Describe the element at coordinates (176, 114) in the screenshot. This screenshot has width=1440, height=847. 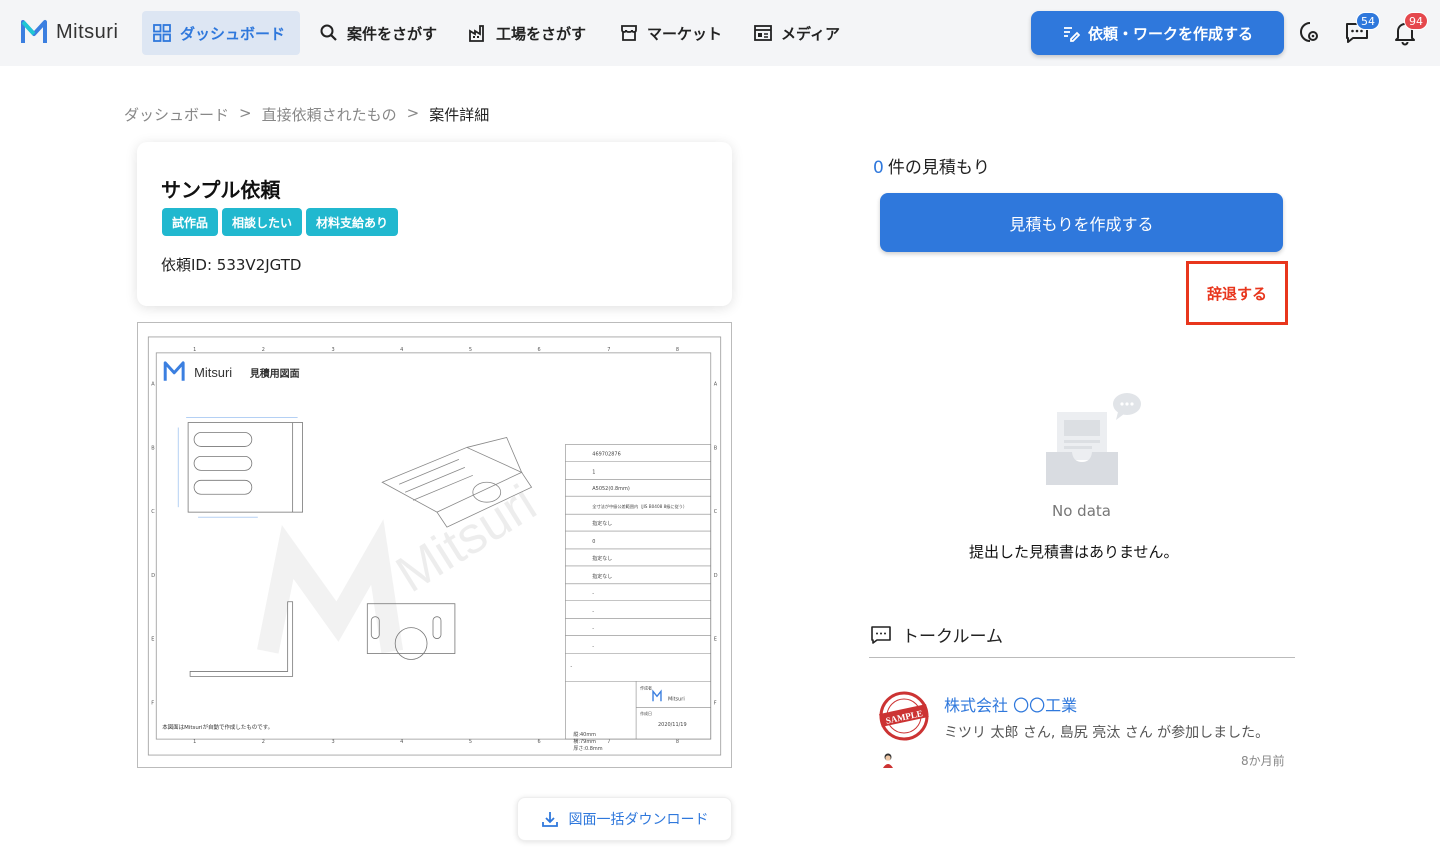
I see `breadcrumb-dashboard: ダッシュボード` at that location.